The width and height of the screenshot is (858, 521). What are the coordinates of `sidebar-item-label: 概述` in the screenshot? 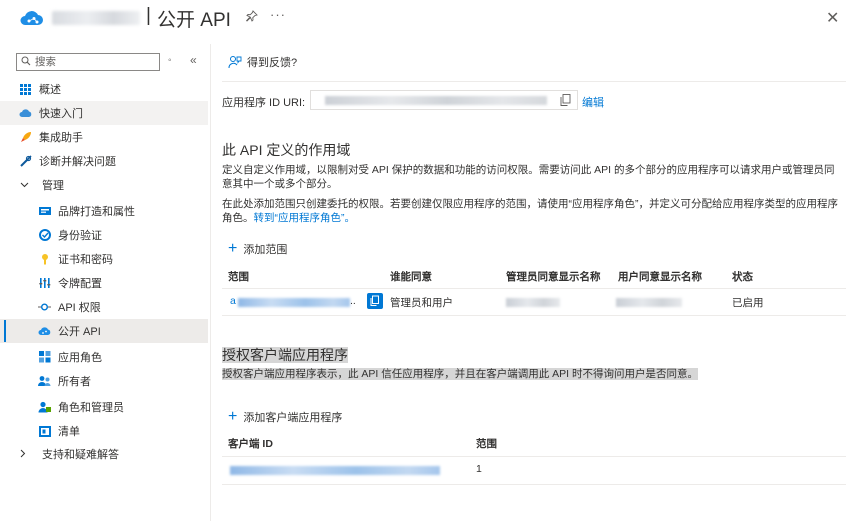 It's located at (50, 90).